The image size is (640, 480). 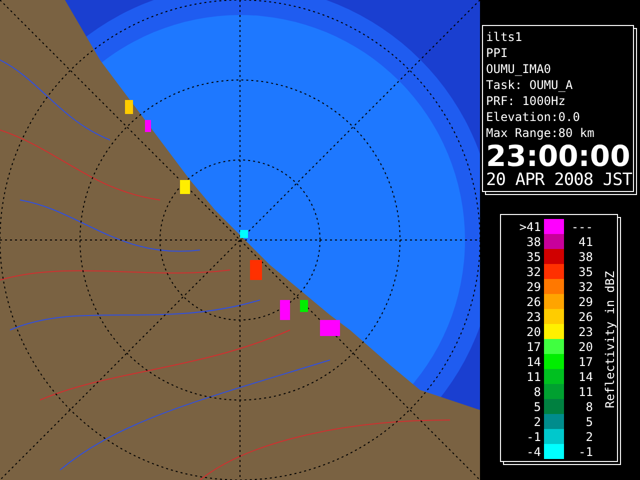 I want to click on legend-value: -4, so click(x=533, y=451).